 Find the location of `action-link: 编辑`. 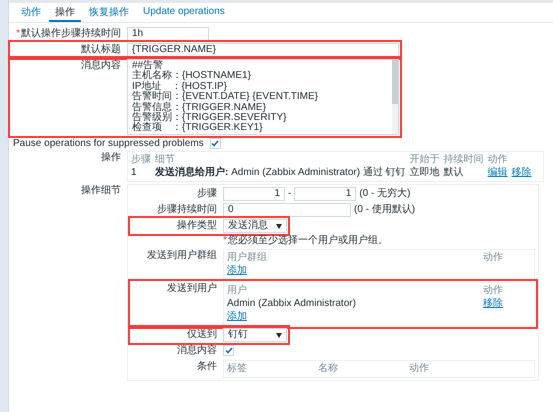

action-link: 编辑 is located at coordinates (498, 172).